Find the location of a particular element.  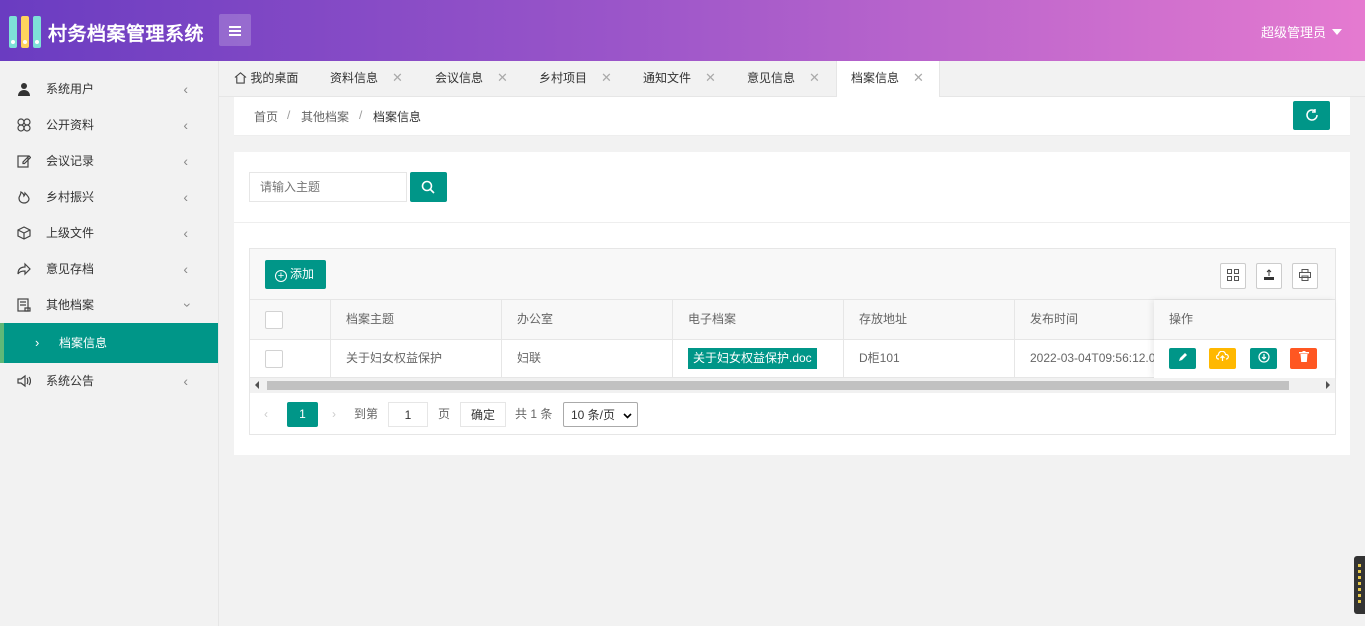

prev-page-icon: ‹ is located at coordinates (266, 414).